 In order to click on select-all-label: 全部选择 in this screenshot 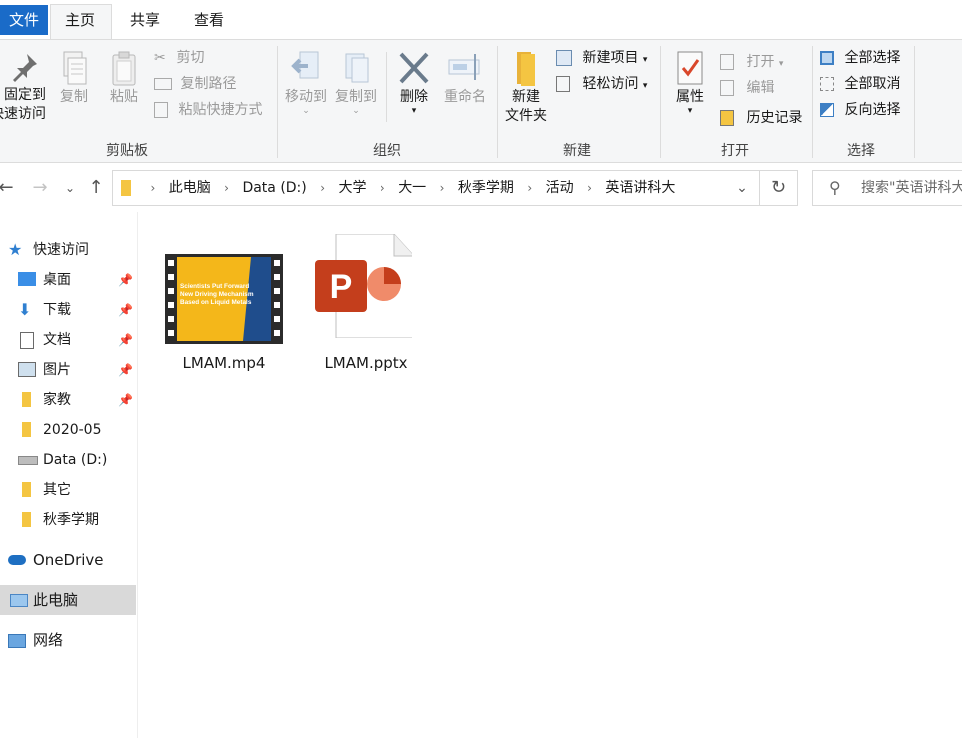, I will do `click(872, 58)`.